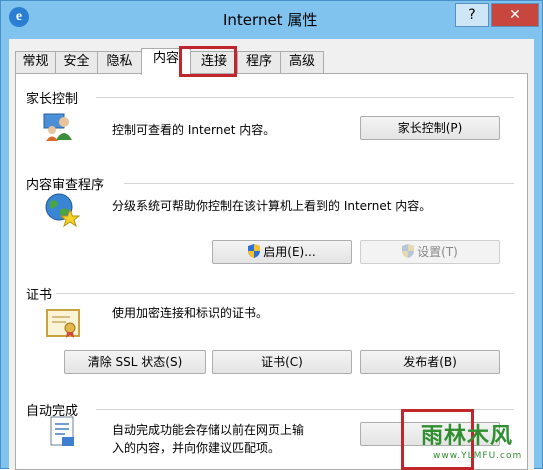  I want to click on watermark-url: www.YLMFU.com, so click(478, 456).